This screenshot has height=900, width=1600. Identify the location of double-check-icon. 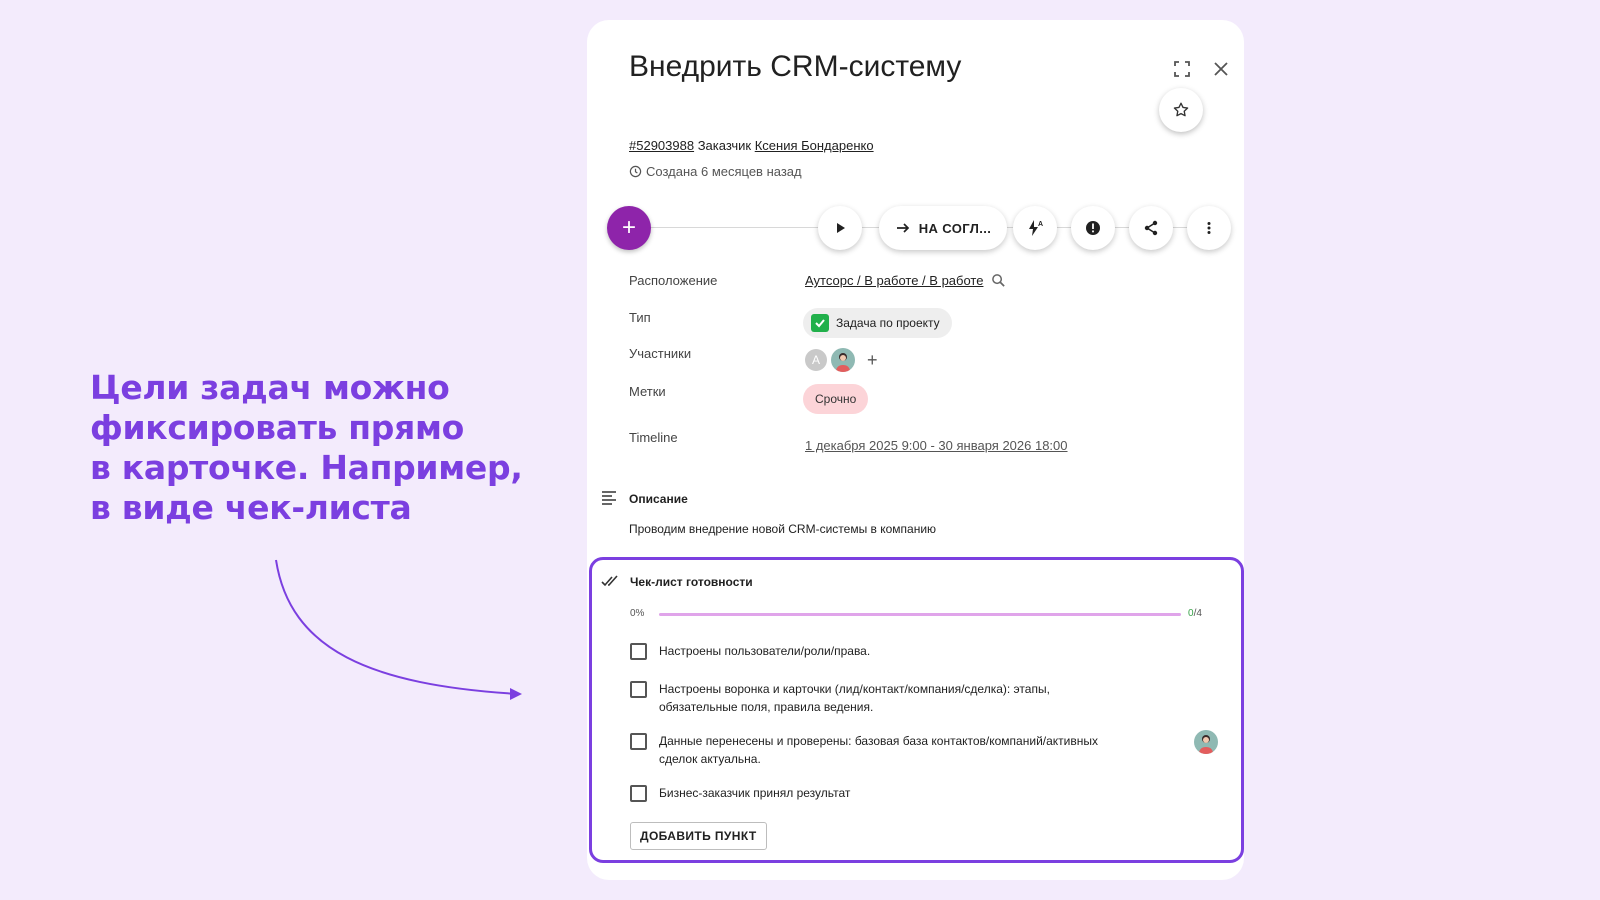
(609, 581).